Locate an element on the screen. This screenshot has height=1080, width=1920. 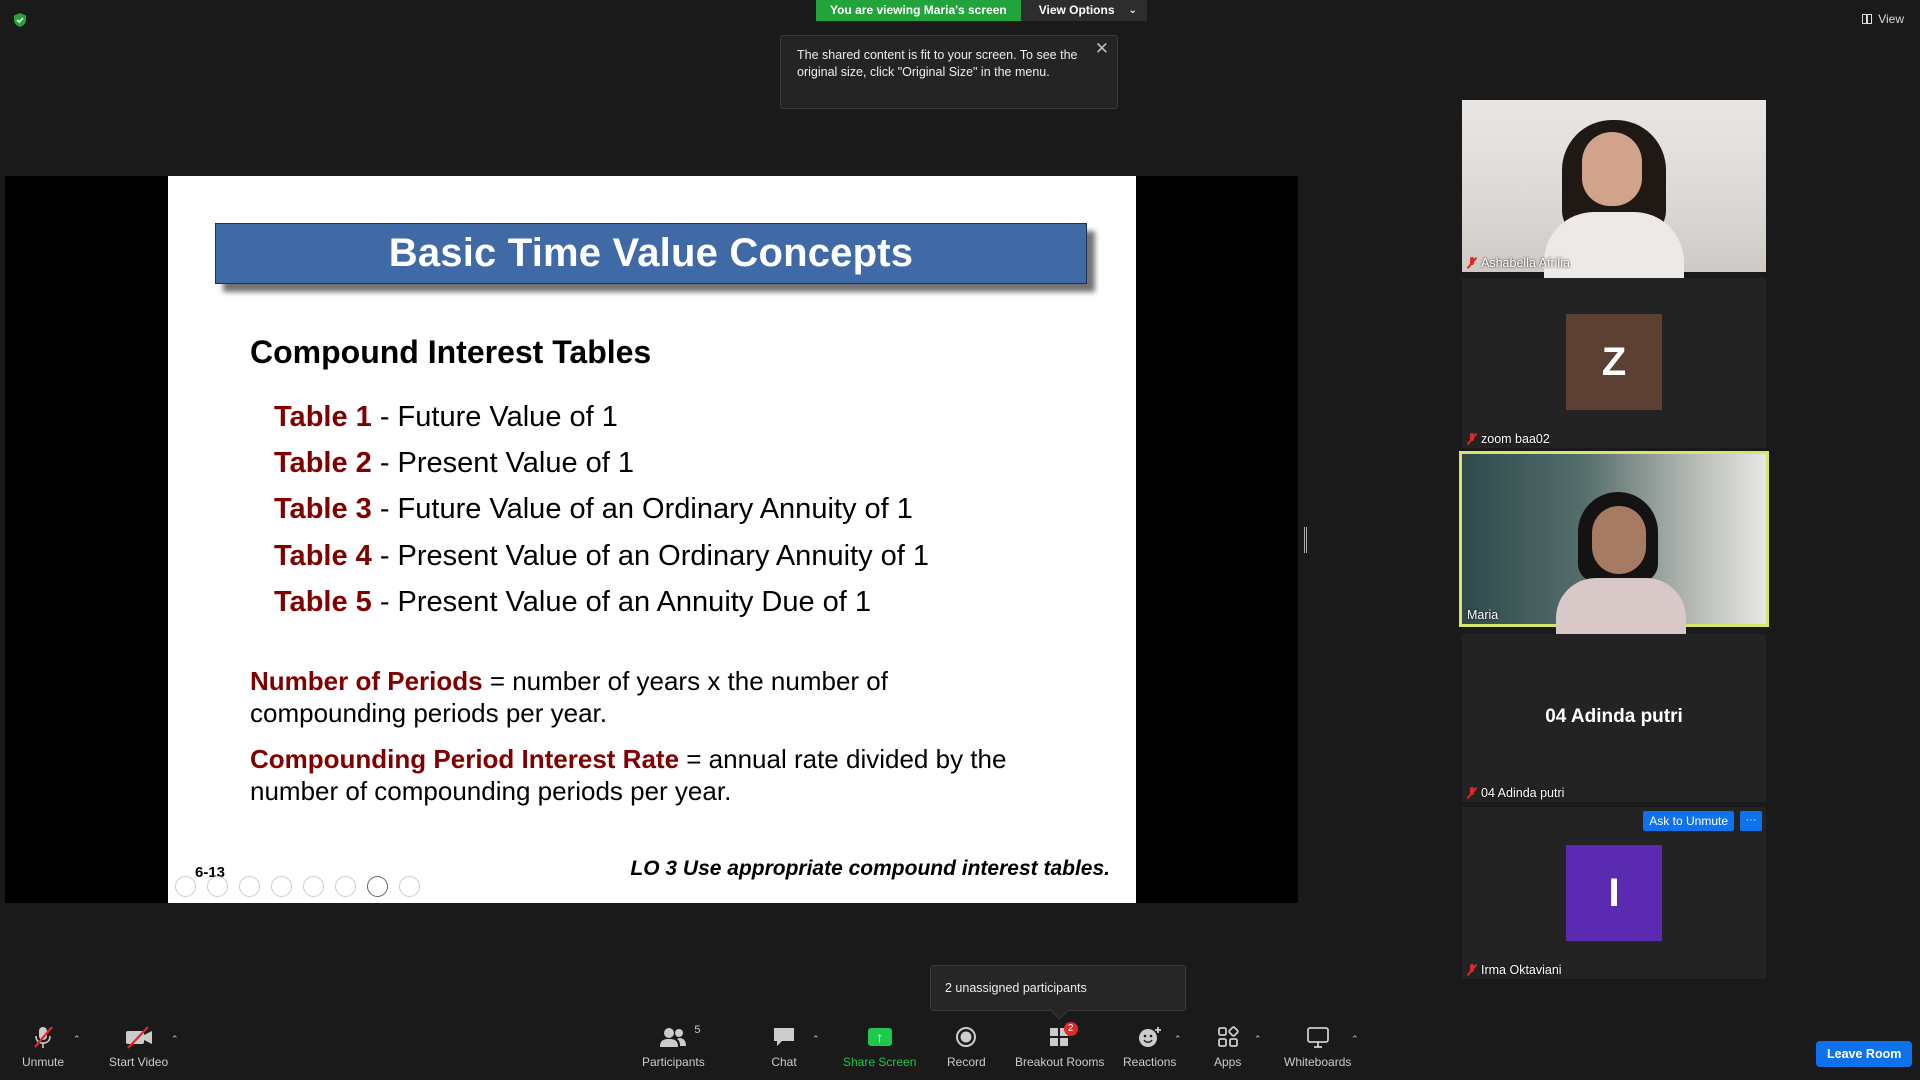
participant-name: 04 Adinda putri is located at coordinates (1515, 793).